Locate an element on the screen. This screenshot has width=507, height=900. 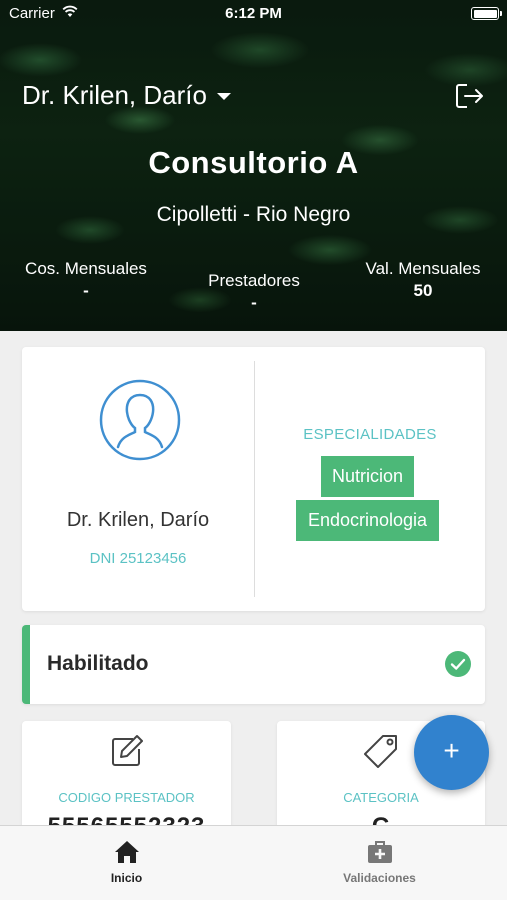
stat-label: Prestadores is located at coordinates (254, 280).